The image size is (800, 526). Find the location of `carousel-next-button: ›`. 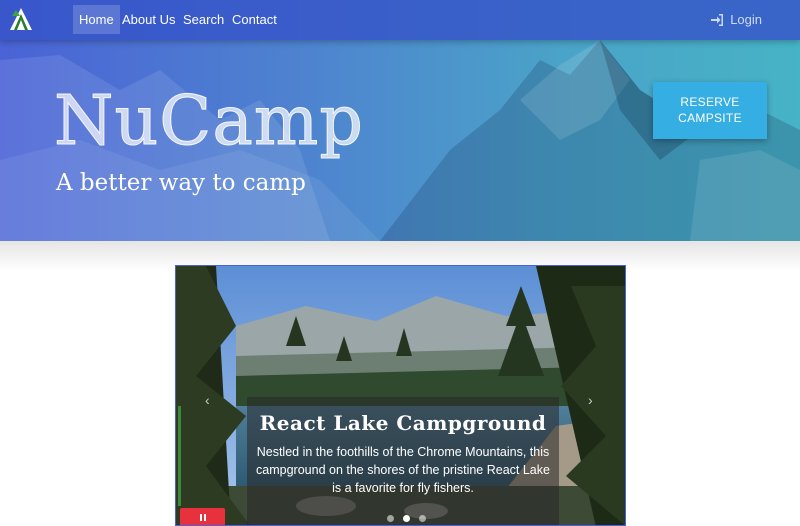

carousel-next-button: › is located at coordinates (590, 400).